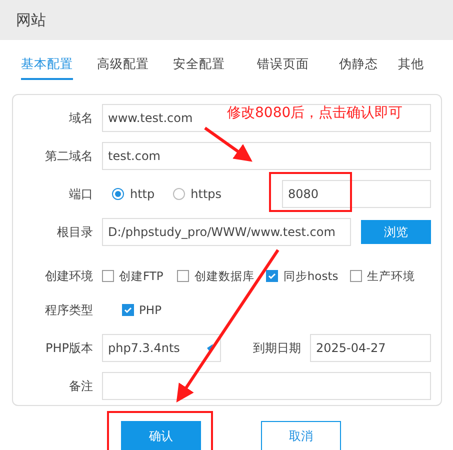  Describe the element at coordinates (356, 194) in the screenshot. I see `port-field: 8080` at that location.